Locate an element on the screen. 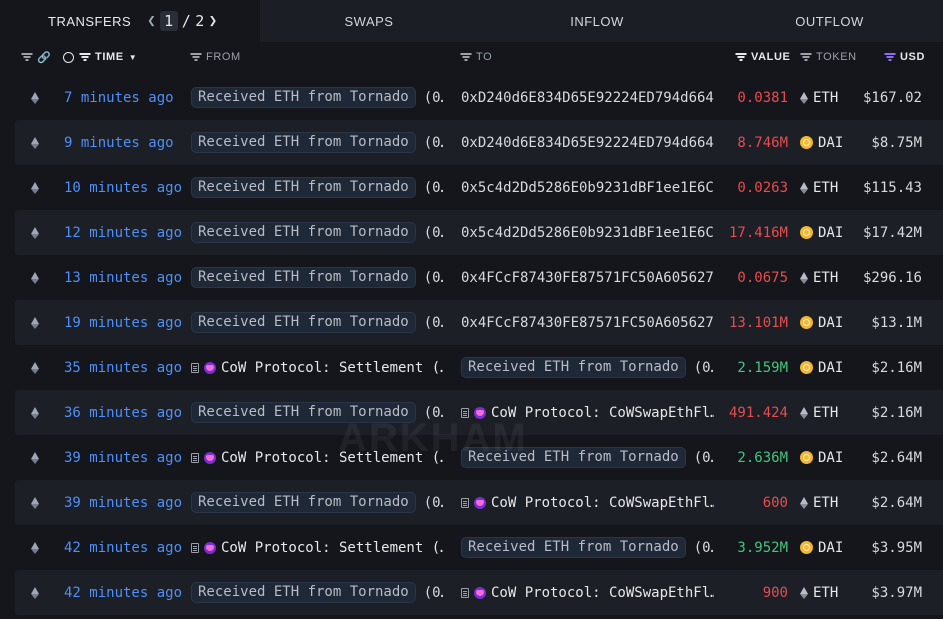  token-column-header: TOKEN is located at coordinates (828, 57).